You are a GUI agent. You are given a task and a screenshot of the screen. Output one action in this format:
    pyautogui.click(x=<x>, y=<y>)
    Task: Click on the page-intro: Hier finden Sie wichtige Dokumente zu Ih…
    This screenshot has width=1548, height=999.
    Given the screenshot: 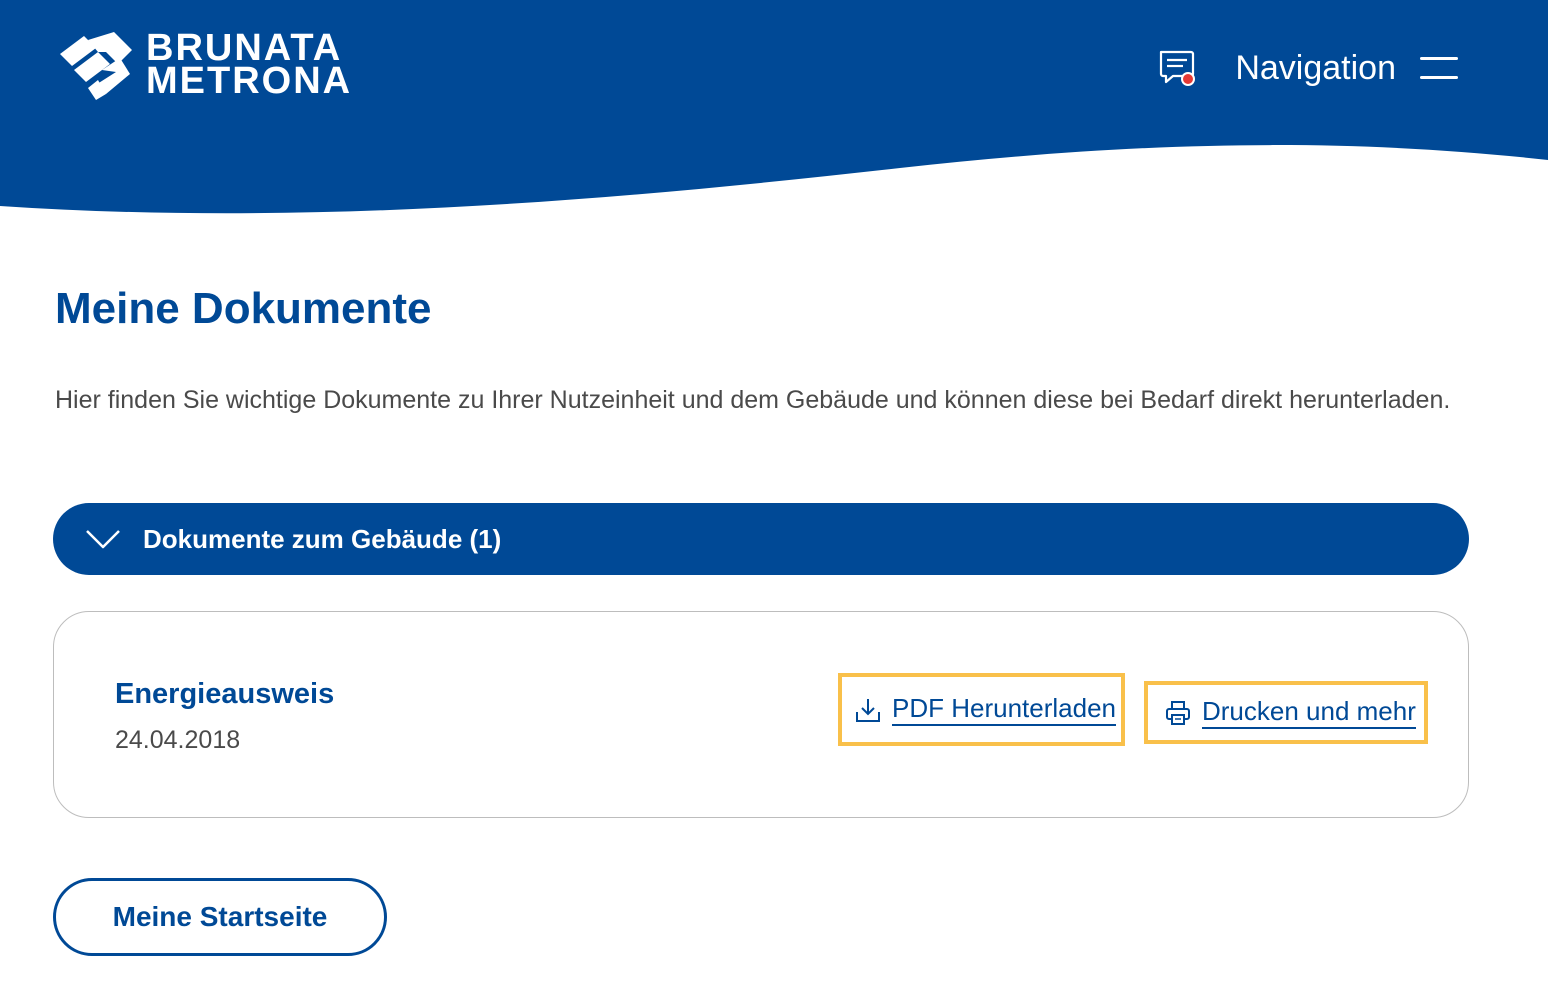 What is the action you would take?
    pyautogui.click(x=753, y=400)
    